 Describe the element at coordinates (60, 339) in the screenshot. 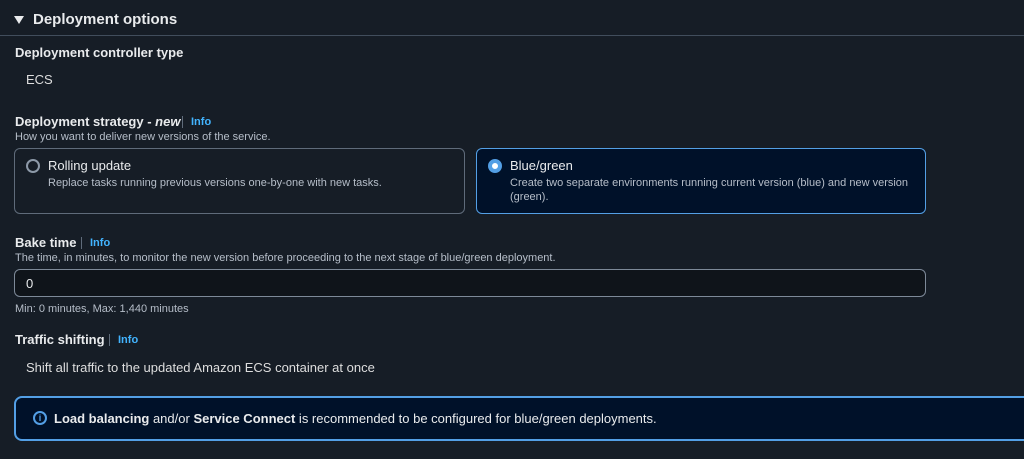

I see `traffic-shifting-label: Traffic shifting` at that location.